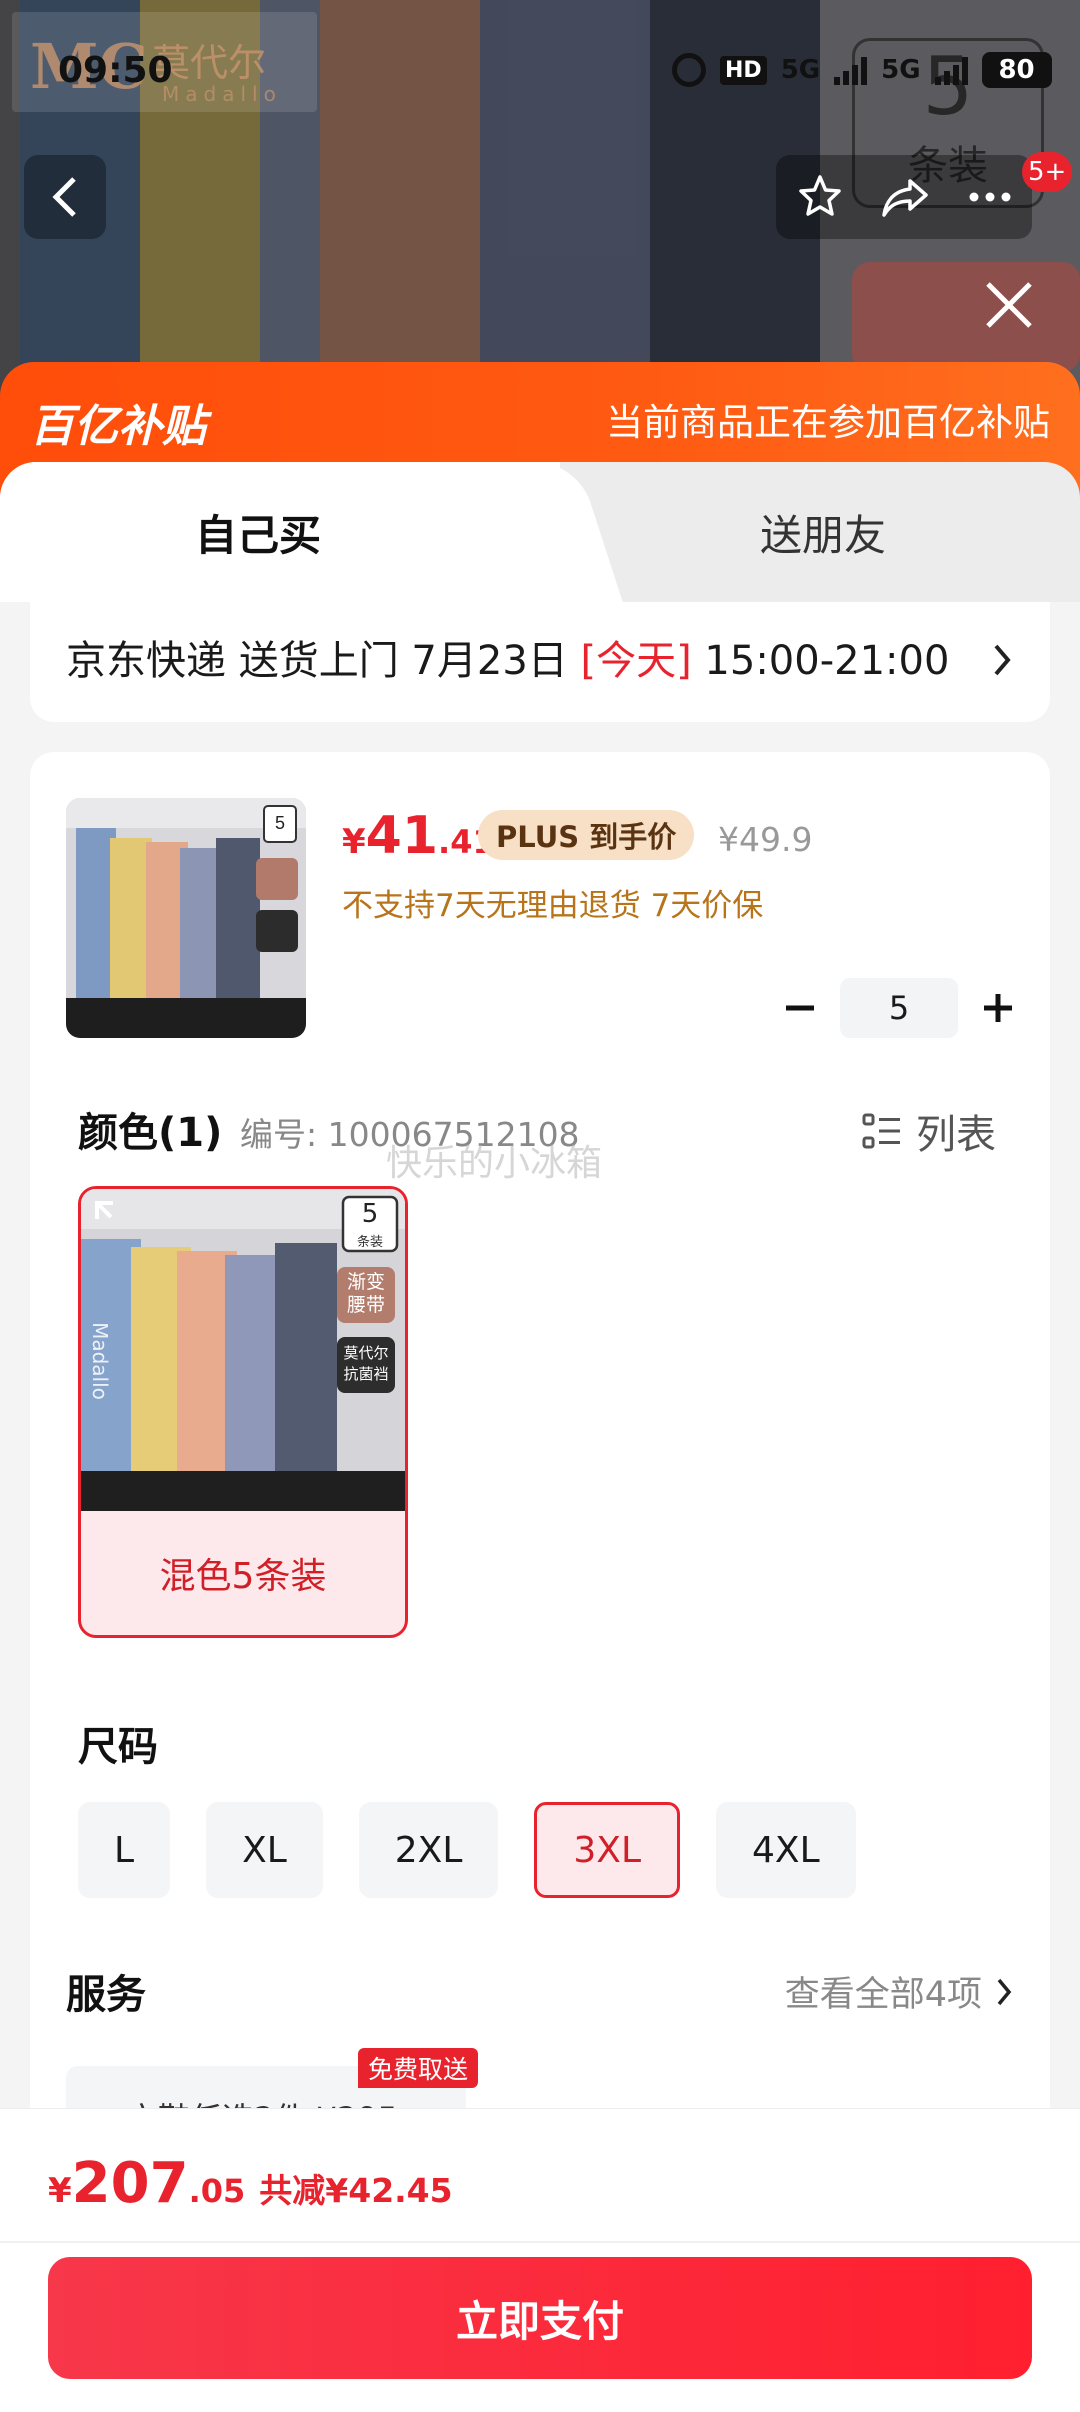 This screenshot has height=2412, width=1080. I want to click on quantity-increase-button, so click(998, 1008).